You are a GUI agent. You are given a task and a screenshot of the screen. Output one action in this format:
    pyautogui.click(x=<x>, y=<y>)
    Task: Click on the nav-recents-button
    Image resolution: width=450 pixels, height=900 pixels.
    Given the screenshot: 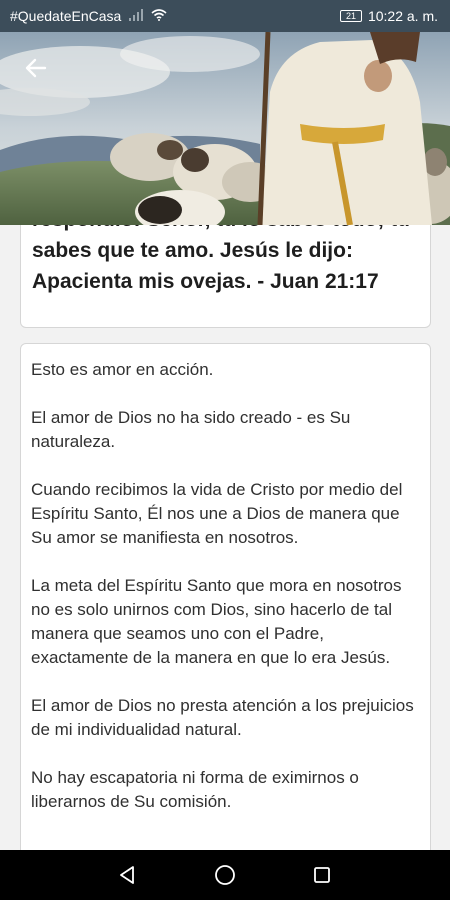 What is the action you would take?
    pyautogui.click(x=322, y=875)
    